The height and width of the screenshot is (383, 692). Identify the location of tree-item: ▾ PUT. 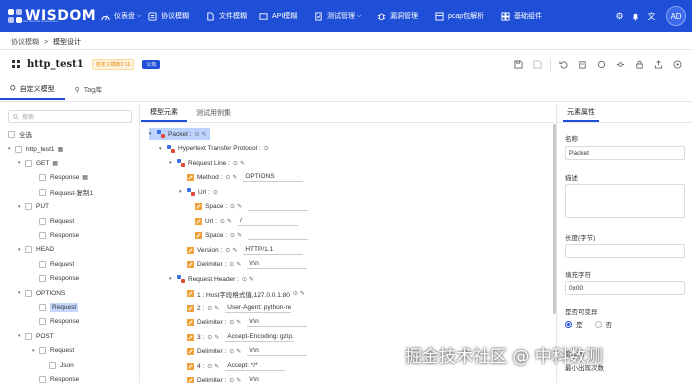
(35, 207).